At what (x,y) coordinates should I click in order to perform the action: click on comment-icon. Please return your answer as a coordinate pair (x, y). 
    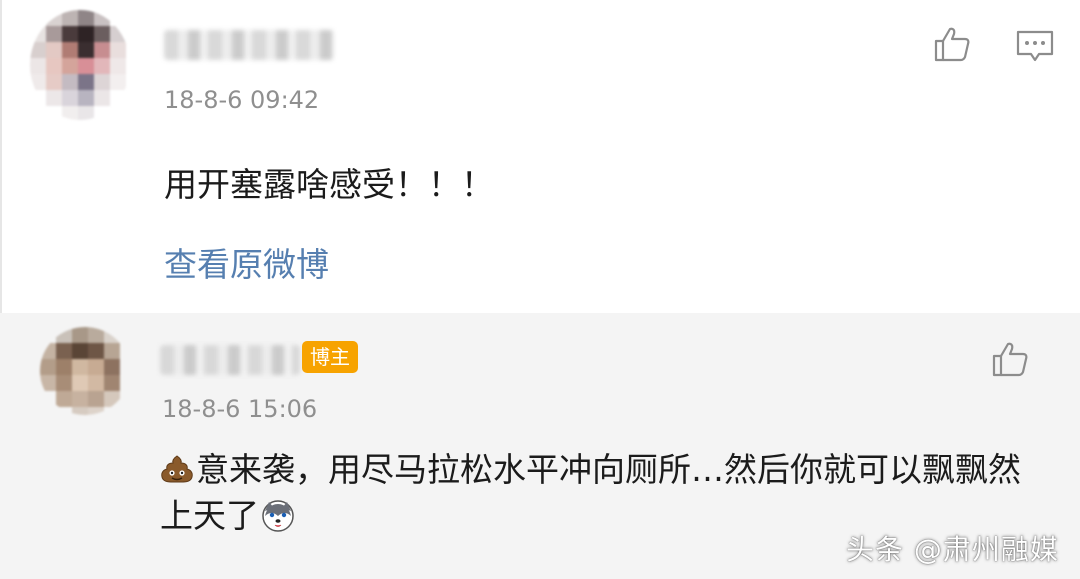
    Looking at the image, I should click on (1035, 46).